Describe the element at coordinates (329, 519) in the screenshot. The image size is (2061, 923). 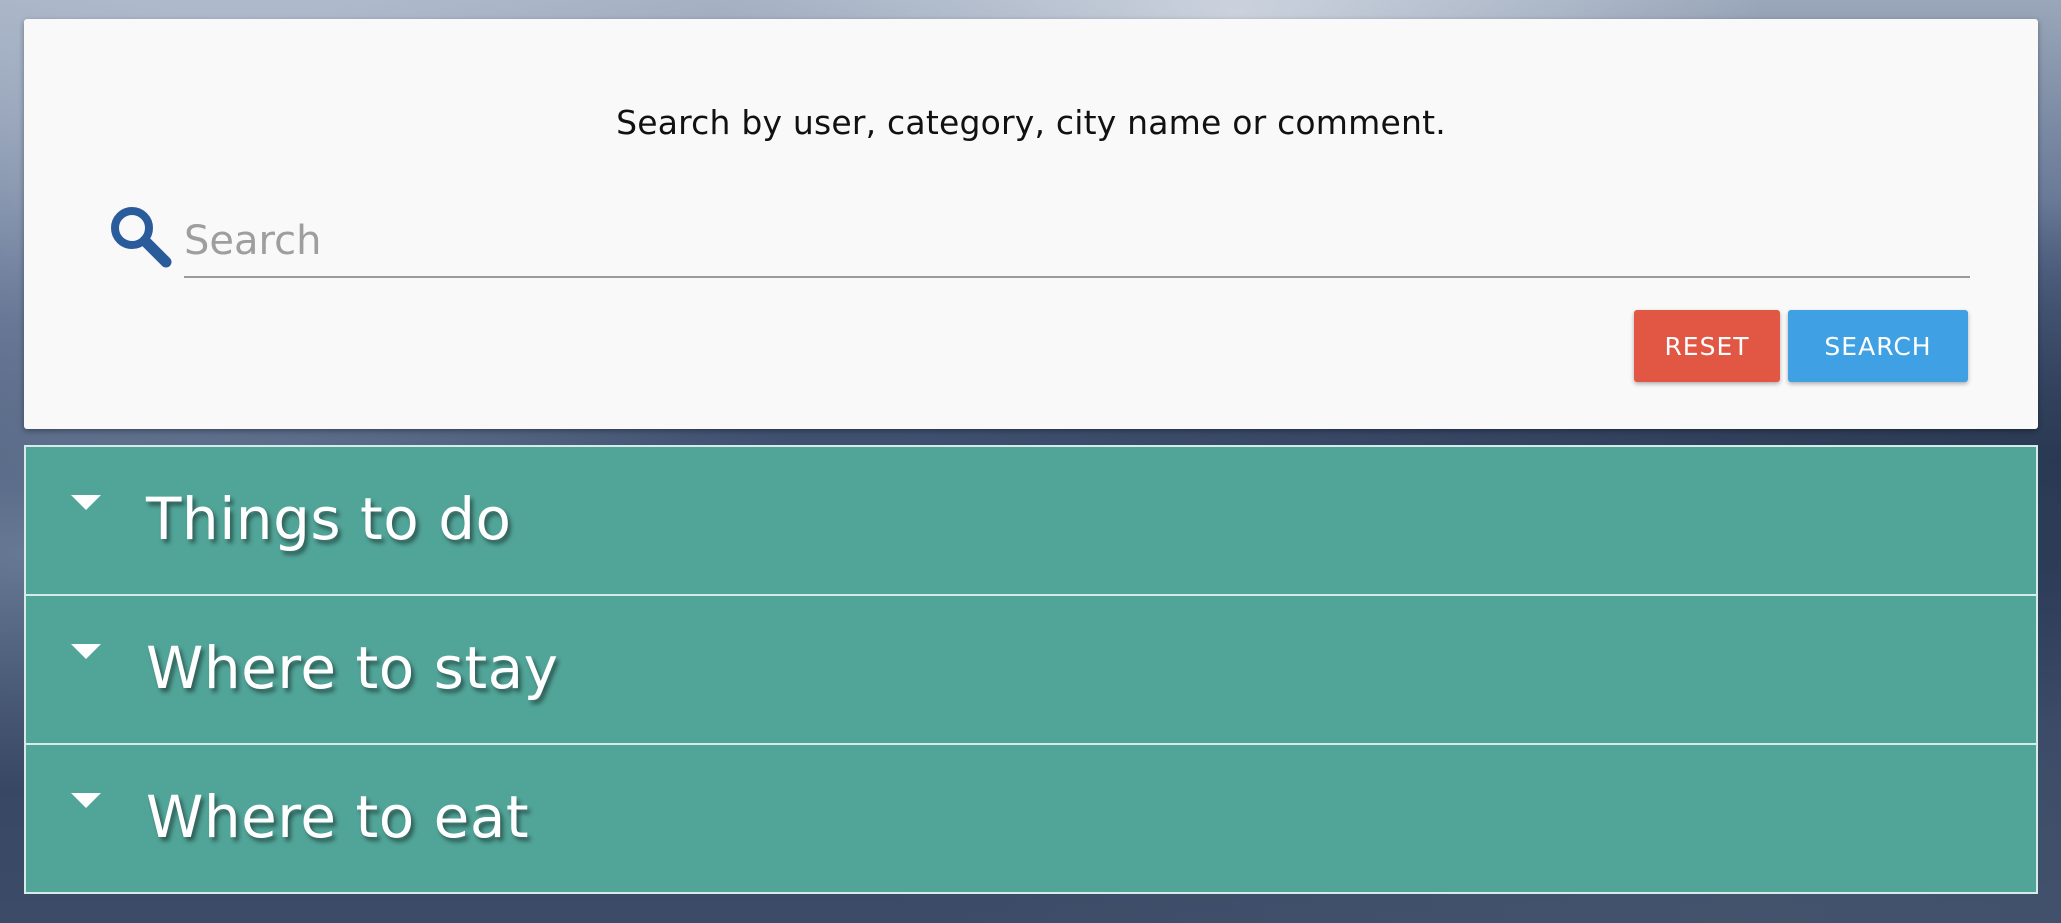
I see `accordion-item-label: Things to do` at that location.